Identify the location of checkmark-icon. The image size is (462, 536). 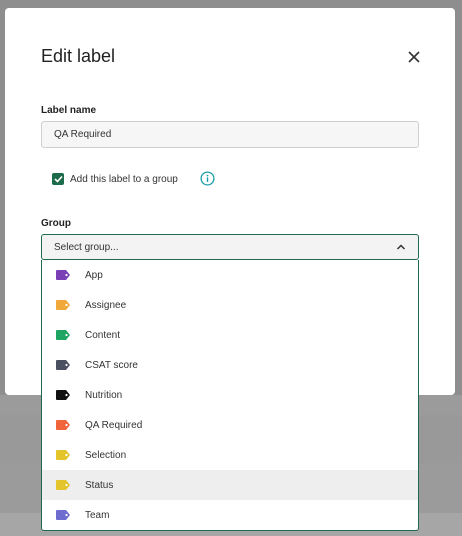
(58, 179).